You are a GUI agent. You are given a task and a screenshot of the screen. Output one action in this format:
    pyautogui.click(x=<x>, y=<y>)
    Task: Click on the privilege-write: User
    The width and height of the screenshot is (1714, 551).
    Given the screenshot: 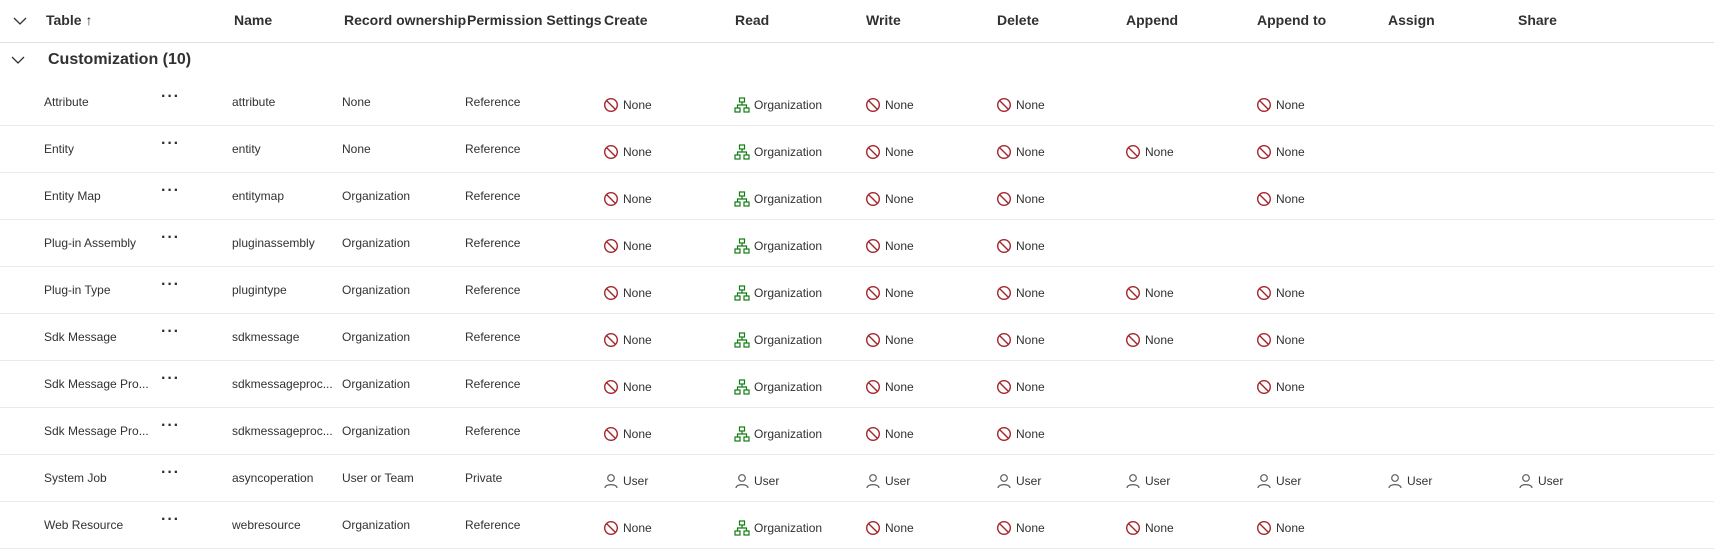 What is the action you would take?
    pyautogui.click(x=887, y=478)
    